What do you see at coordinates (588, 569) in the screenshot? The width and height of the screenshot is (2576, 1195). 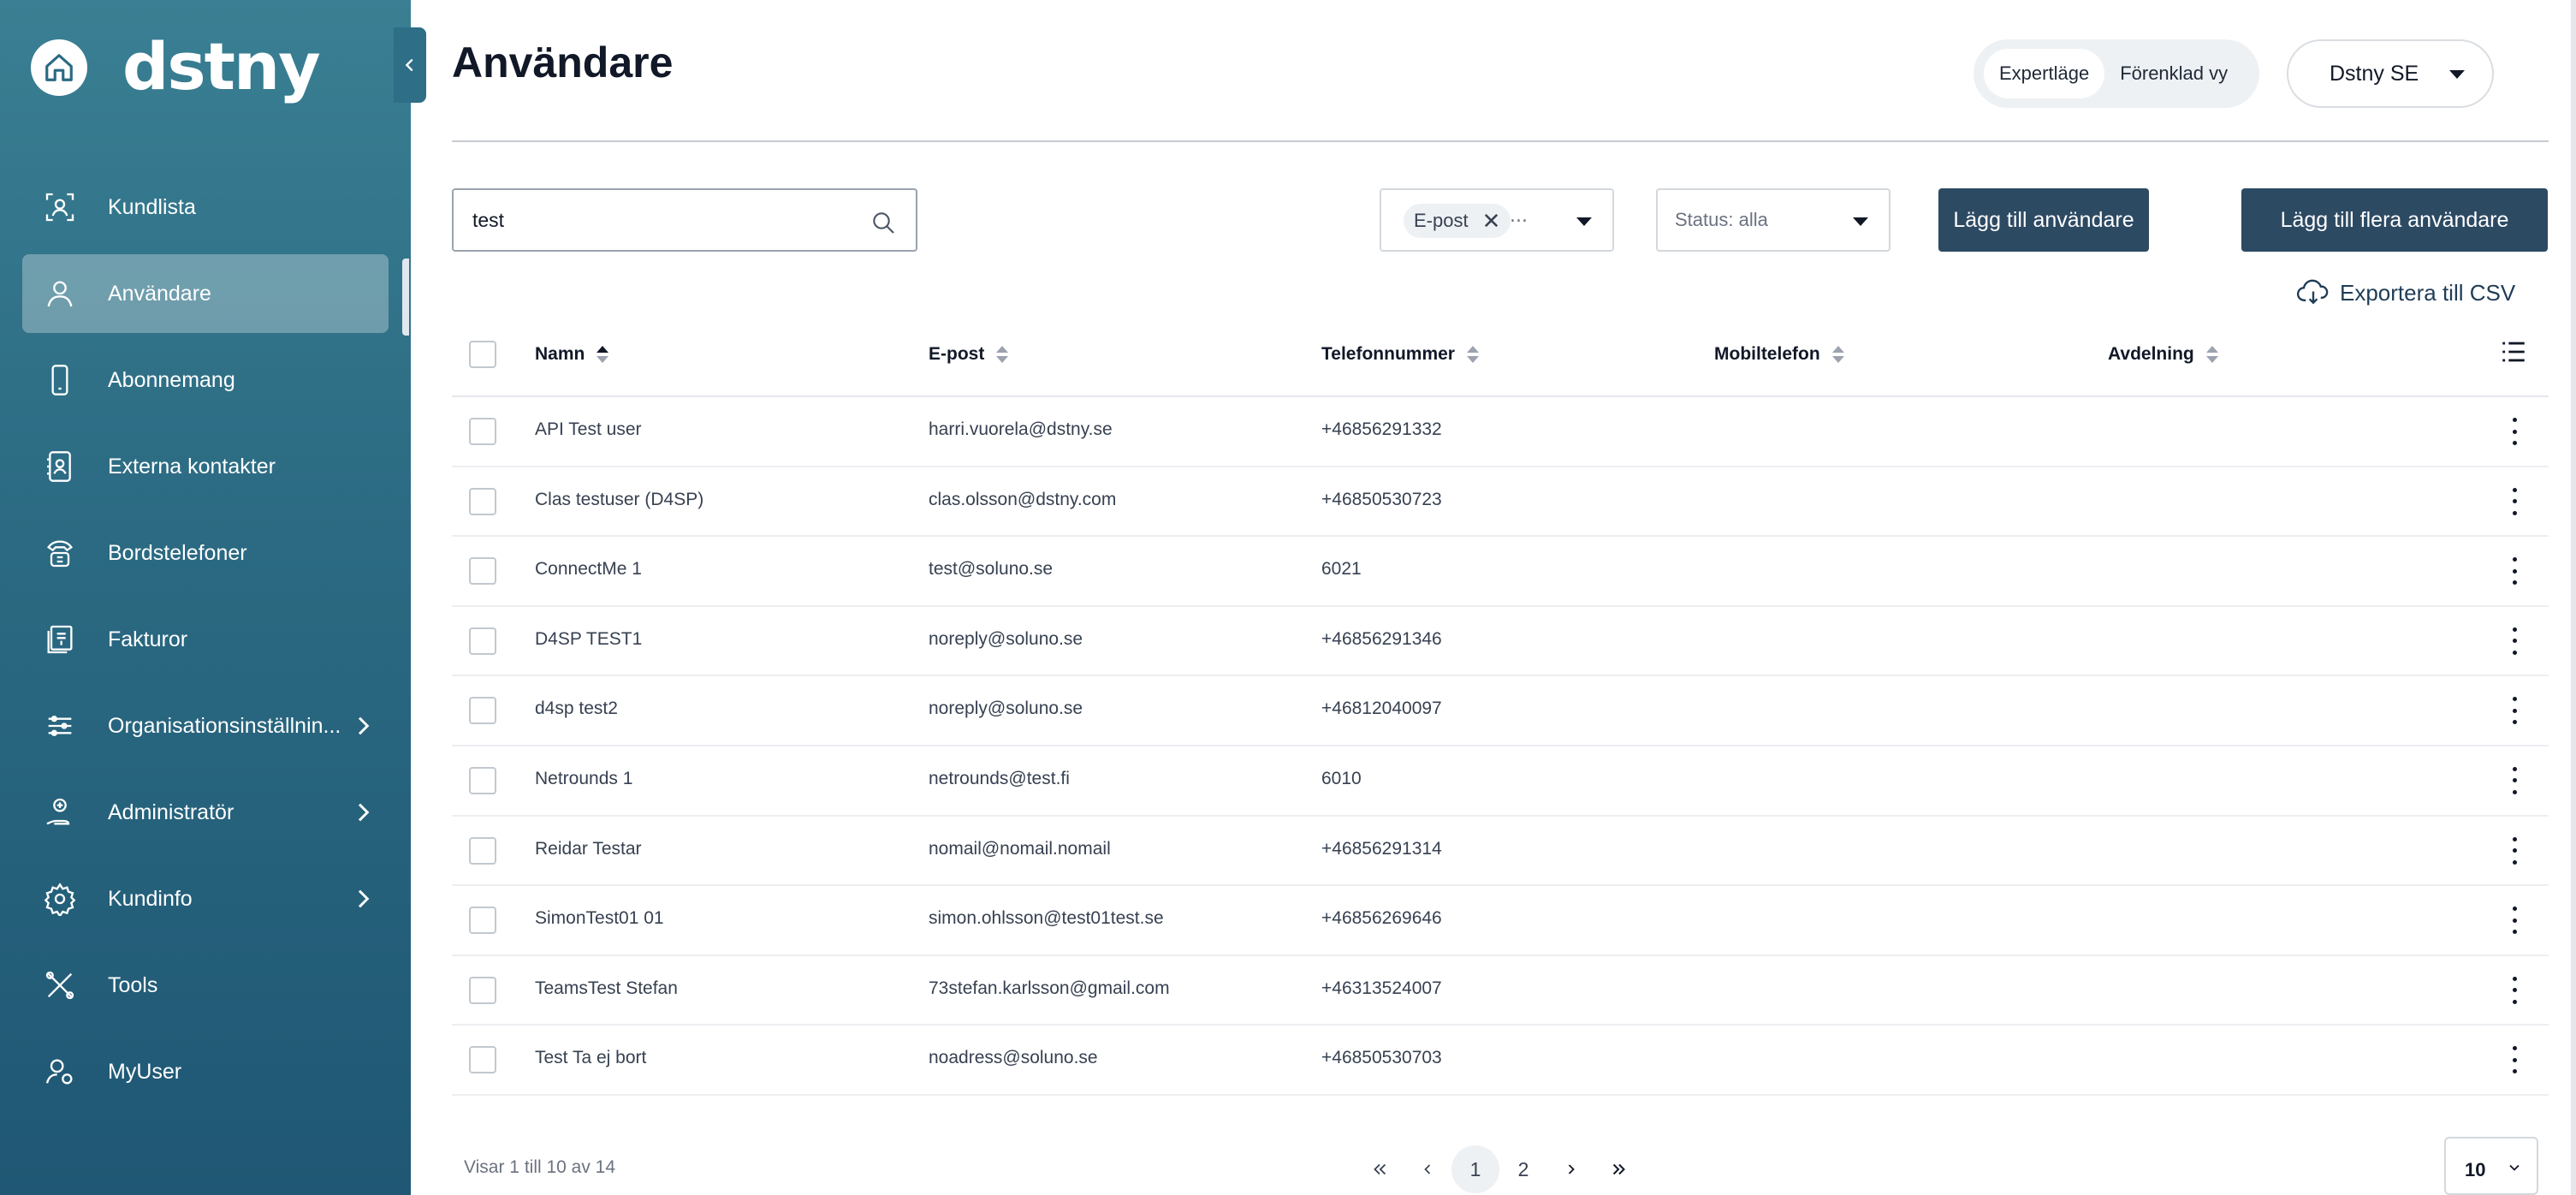 I see `cell-name: ConnectMe 1` at bounding box center [588, 569].